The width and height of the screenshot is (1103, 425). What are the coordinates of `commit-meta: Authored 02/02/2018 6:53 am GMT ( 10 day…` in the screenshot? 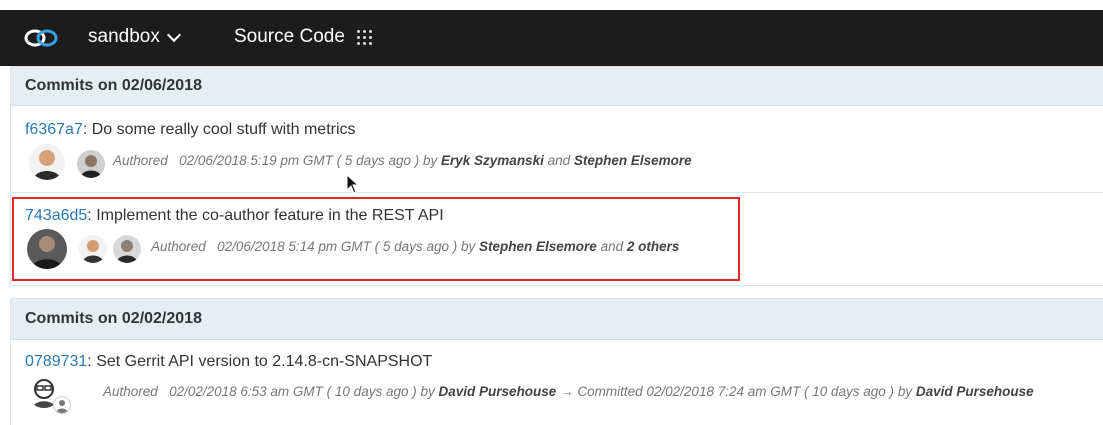 It's located at (568, 391).